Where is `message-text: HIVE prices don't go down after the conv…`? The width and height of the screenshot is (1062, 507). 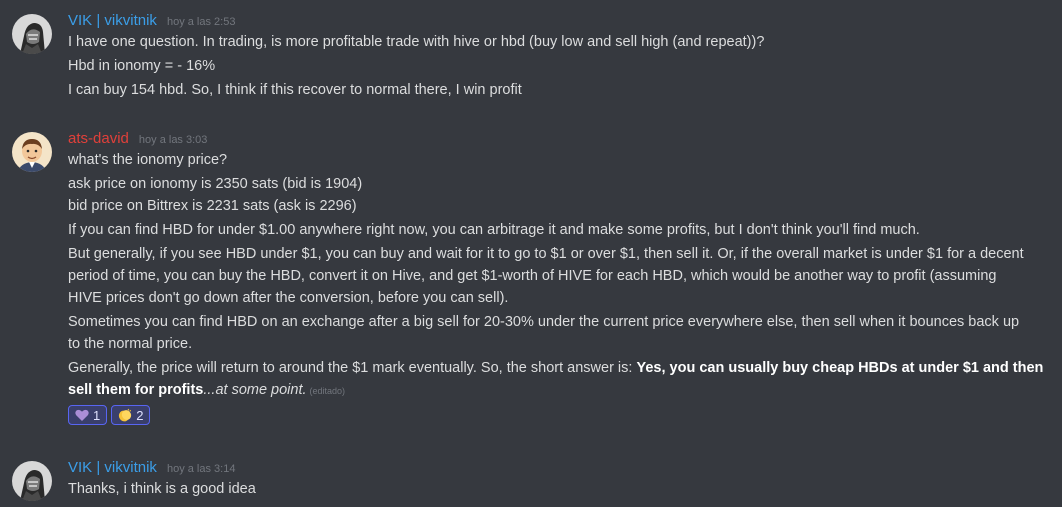
message-text: HIVE prices don't go down after the conv… is located at coordinates (288, 298).